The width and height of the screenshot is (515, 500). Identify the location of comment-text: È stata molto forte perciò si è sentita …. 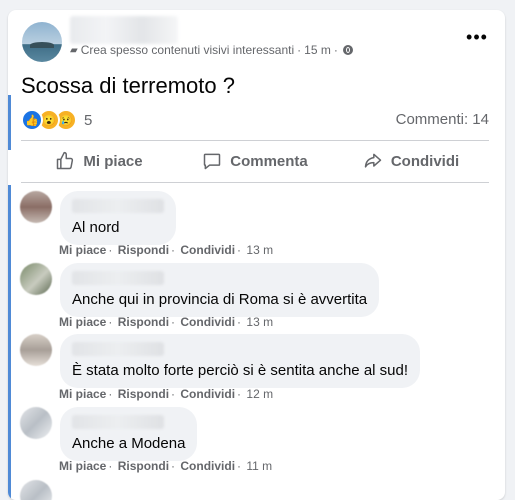
(240, 370).